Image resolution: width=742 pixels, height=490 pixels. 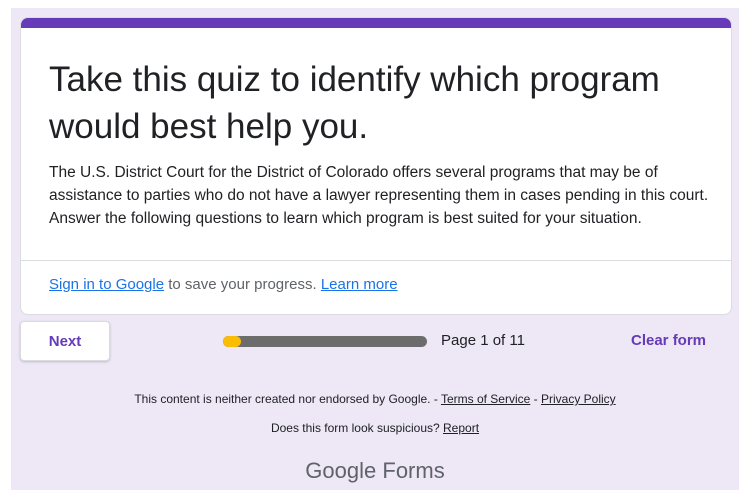 I want to click on sign-in-link: Sign in to Google, so click(x=106, y=284).